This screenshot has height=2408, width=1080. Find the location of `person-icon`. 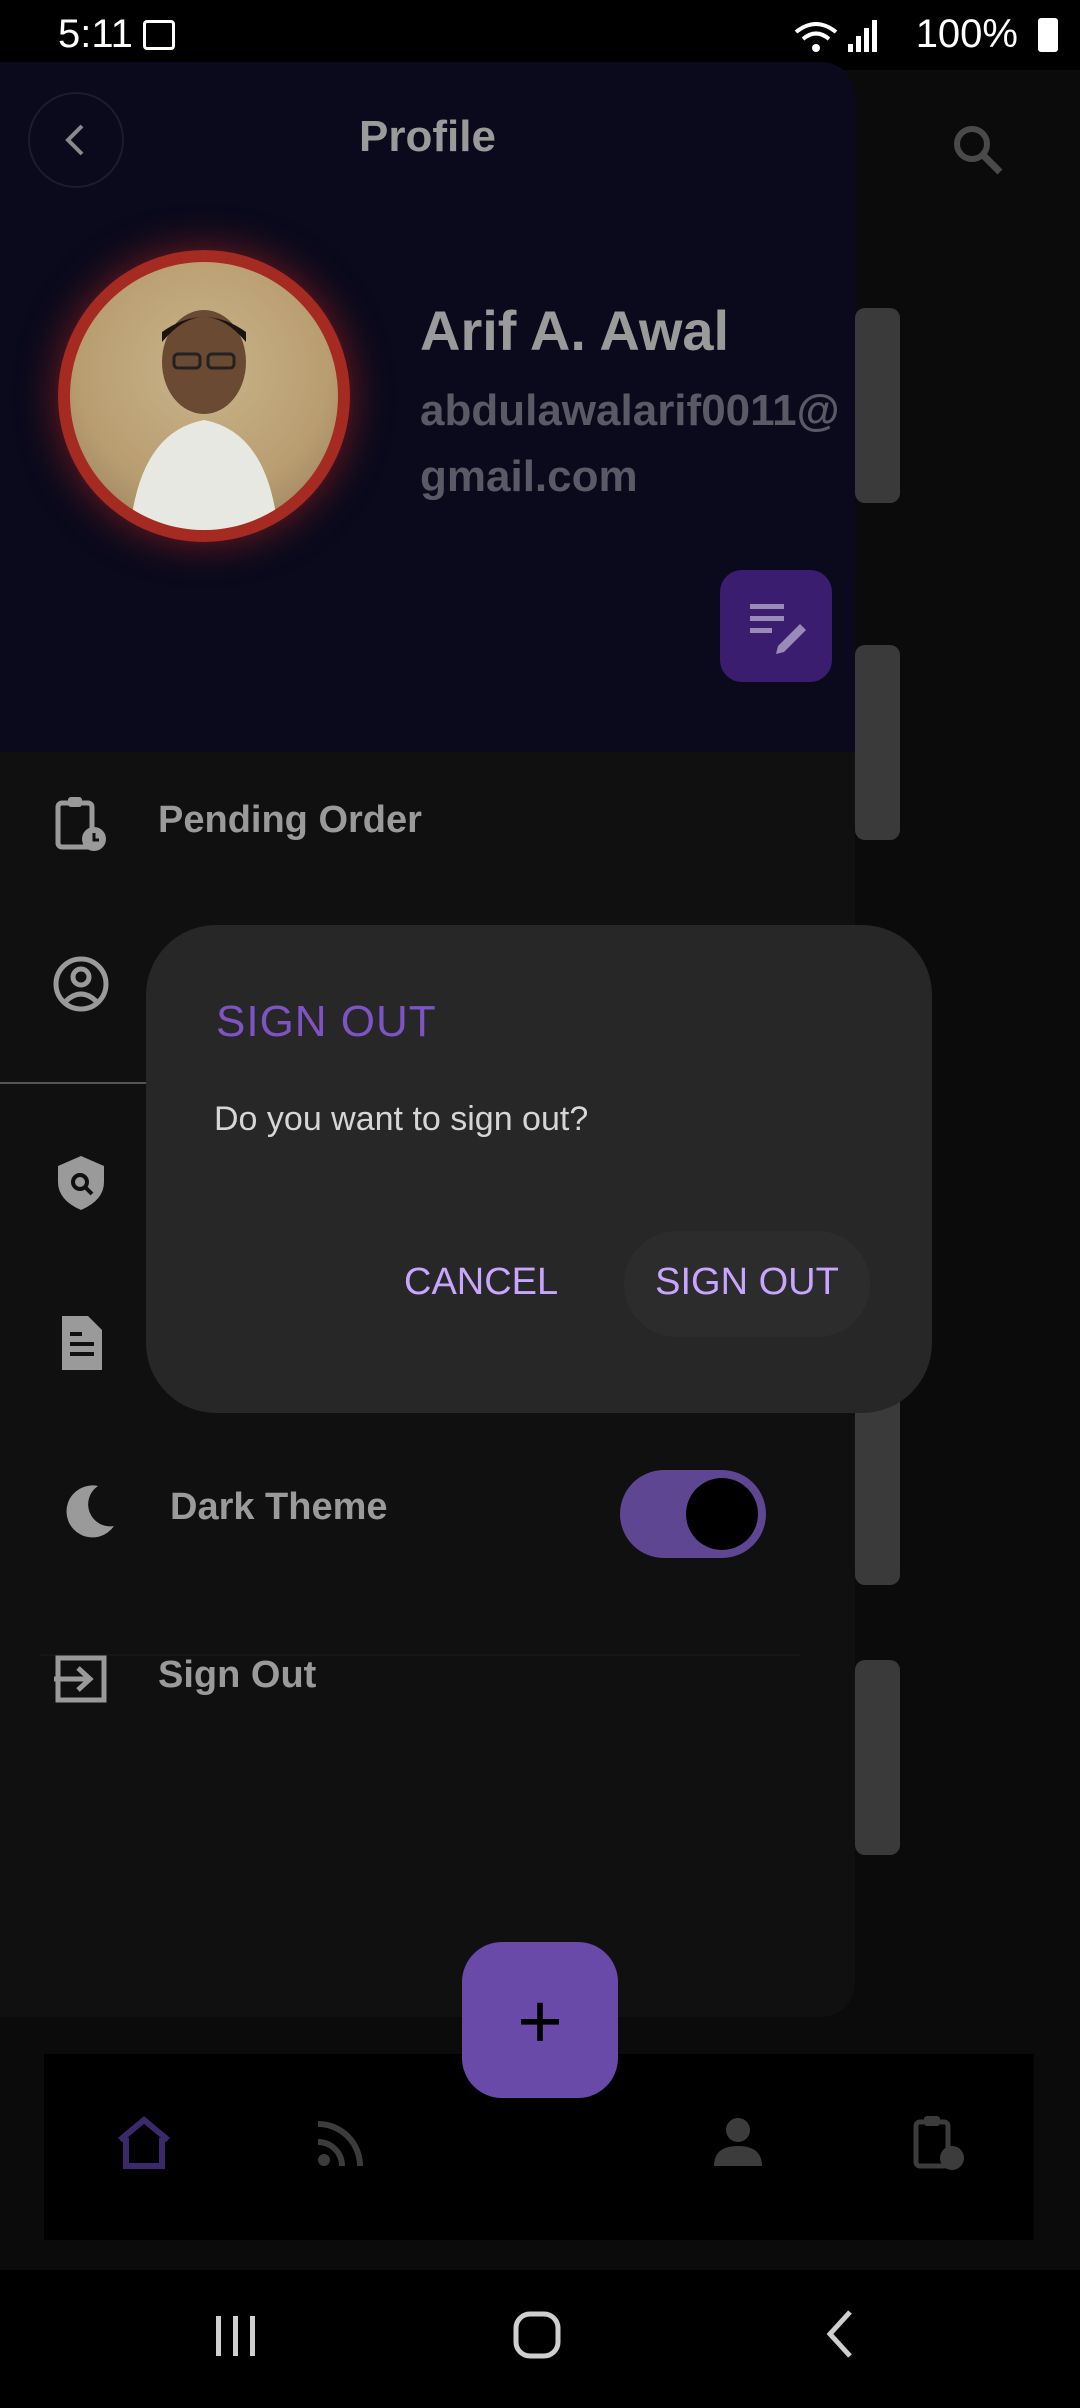

person-icon is located at coordinates (738, 2142).